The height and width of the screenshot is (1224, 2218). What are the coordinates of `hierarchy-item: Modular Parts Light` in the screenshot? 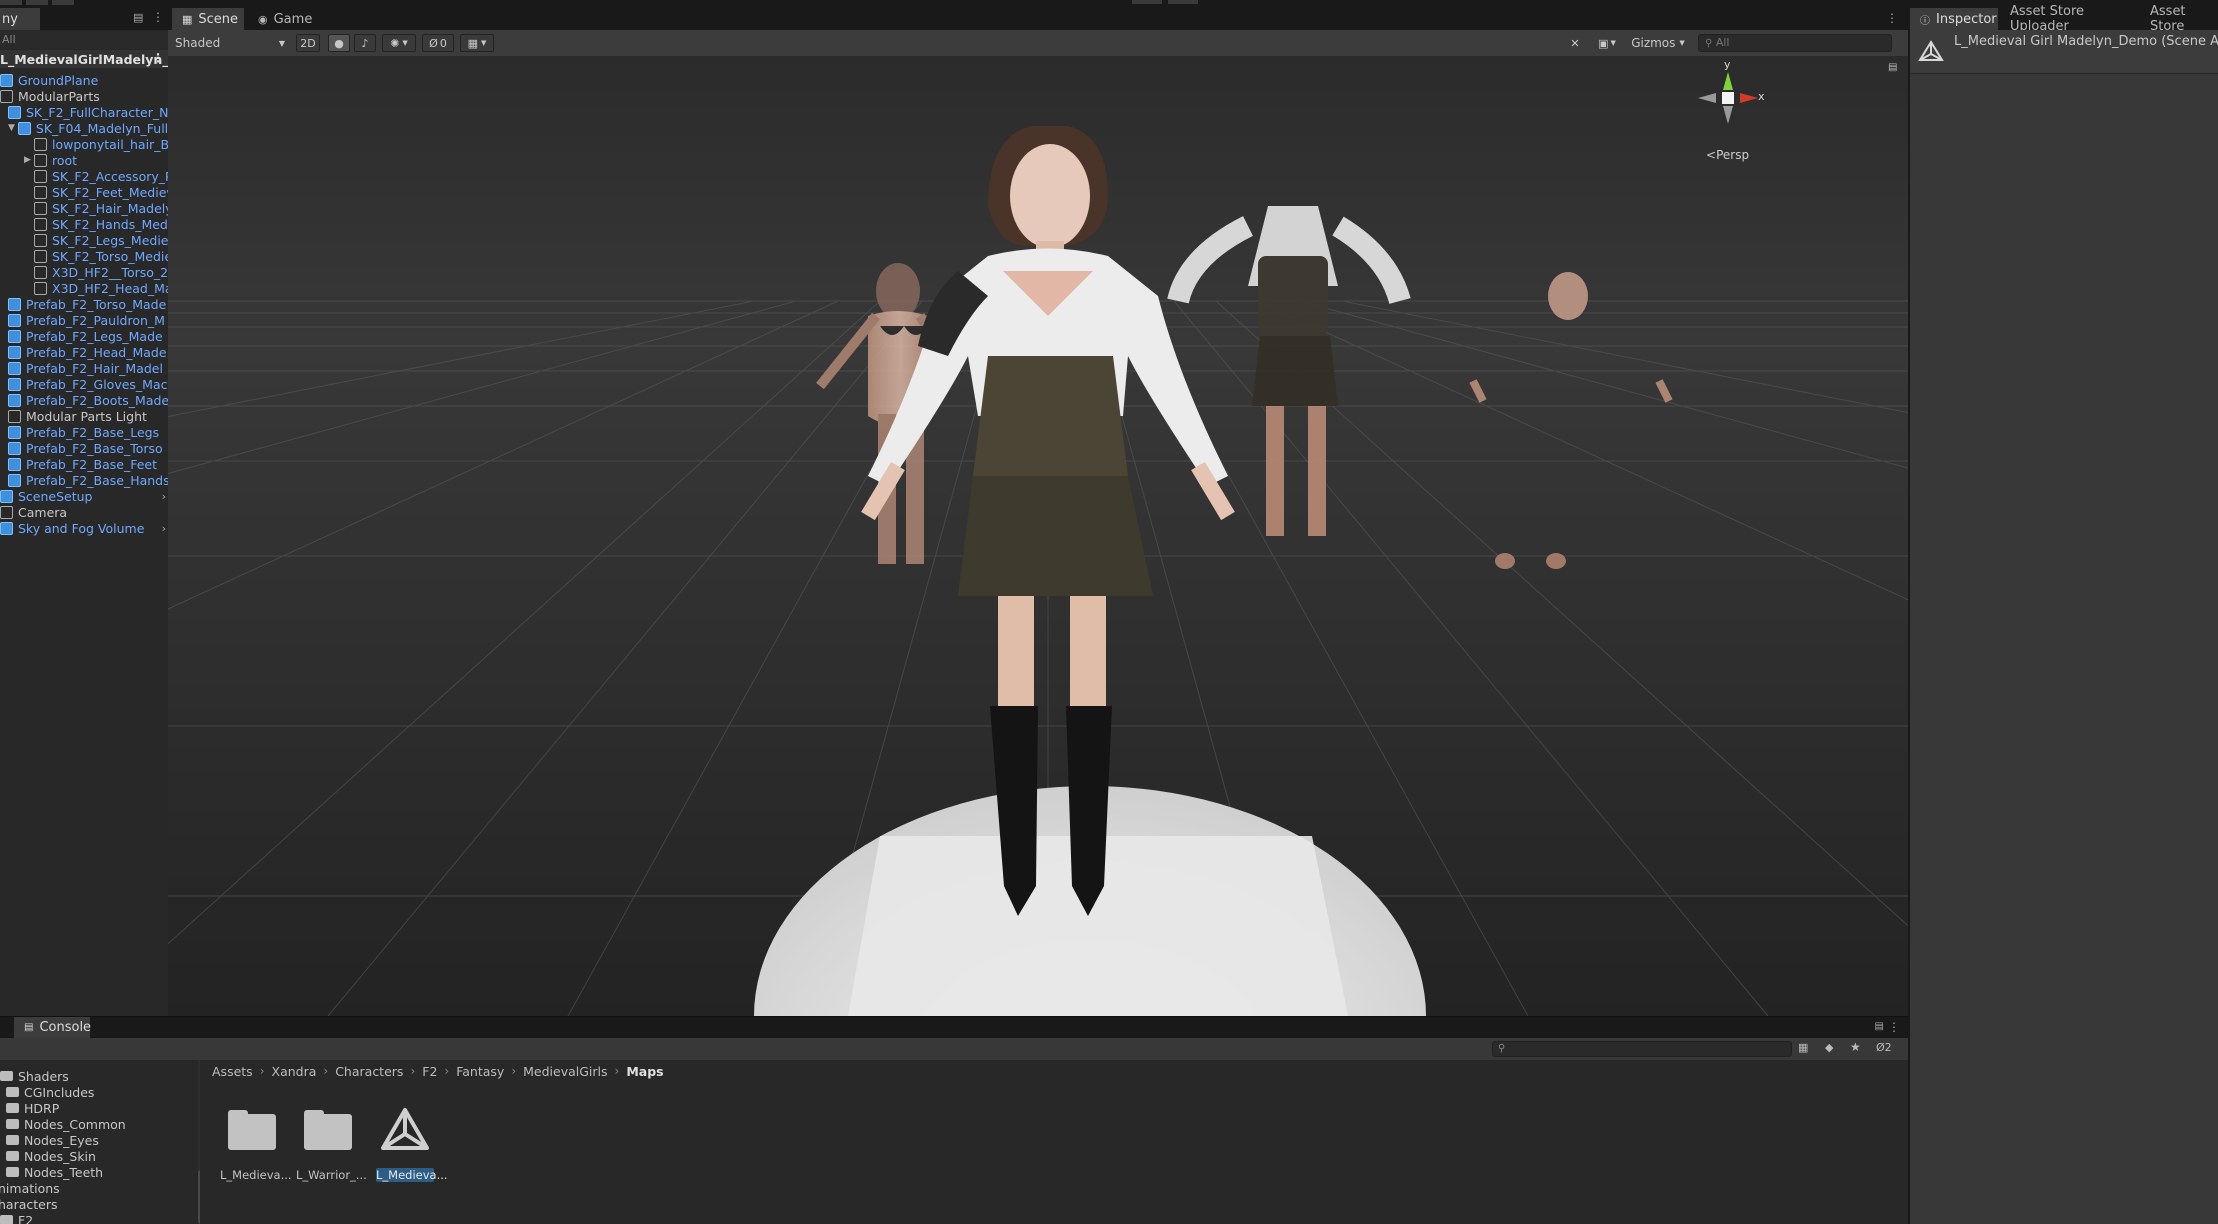 It's located at (89, 416).